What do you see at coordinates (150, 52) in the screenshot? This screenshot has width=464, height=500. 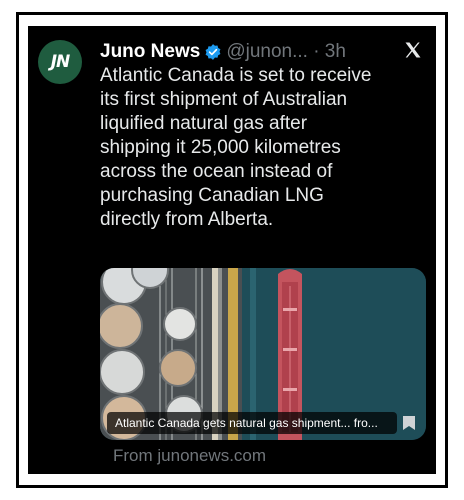 I see `author-name: Juno News` at bounding box center [150, 52].